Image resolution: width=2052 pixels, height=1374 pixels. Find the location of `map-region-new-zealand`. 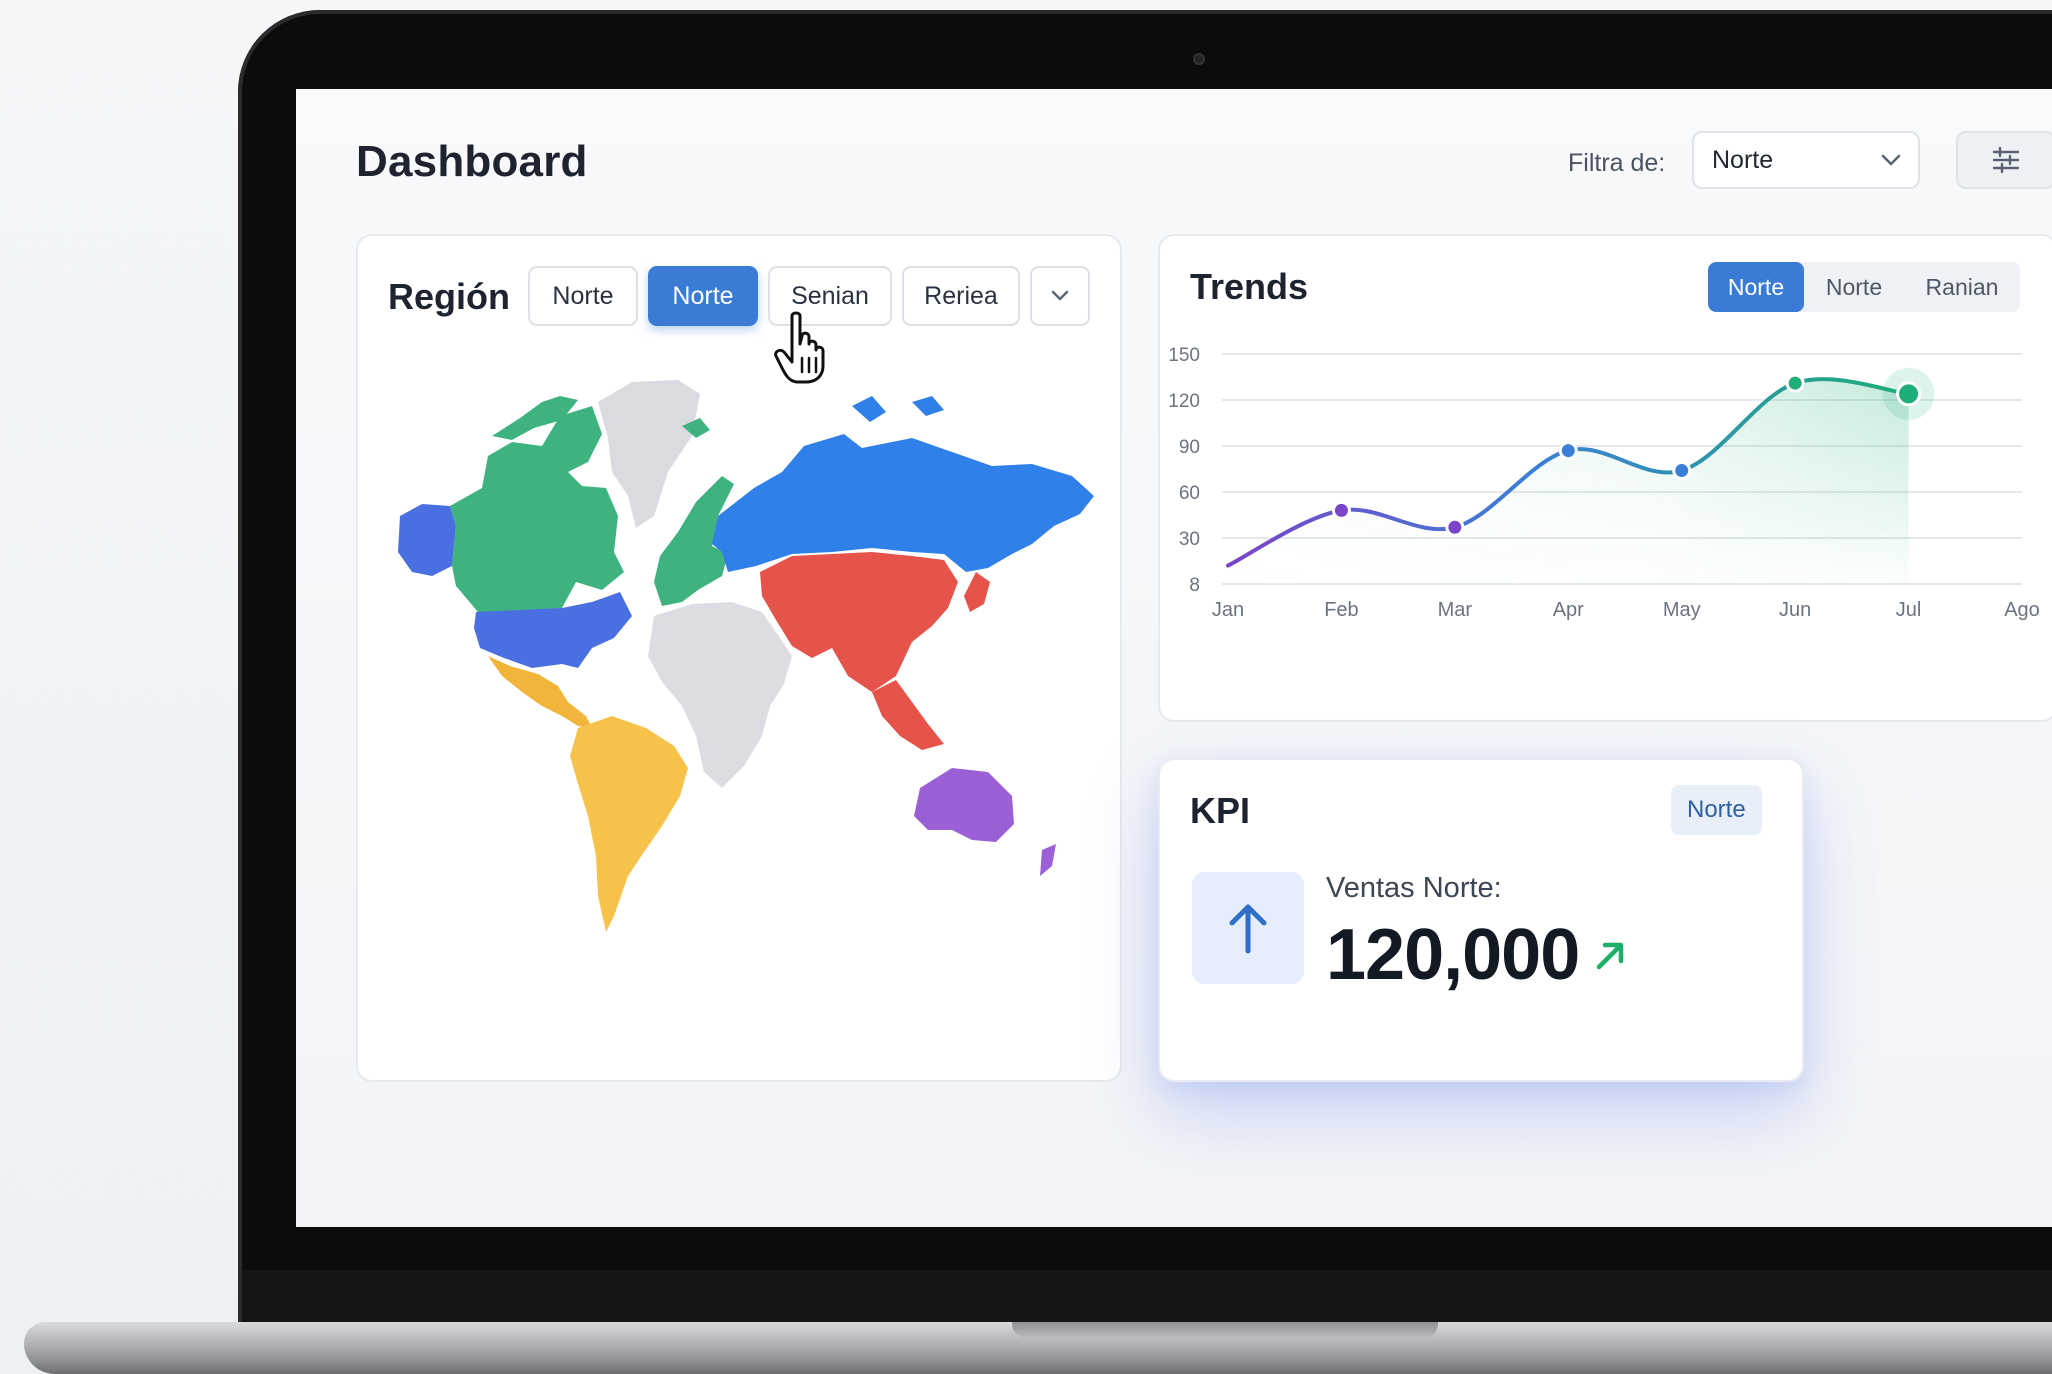

map-region-new-zealand is located at coordinates (1048, 860).